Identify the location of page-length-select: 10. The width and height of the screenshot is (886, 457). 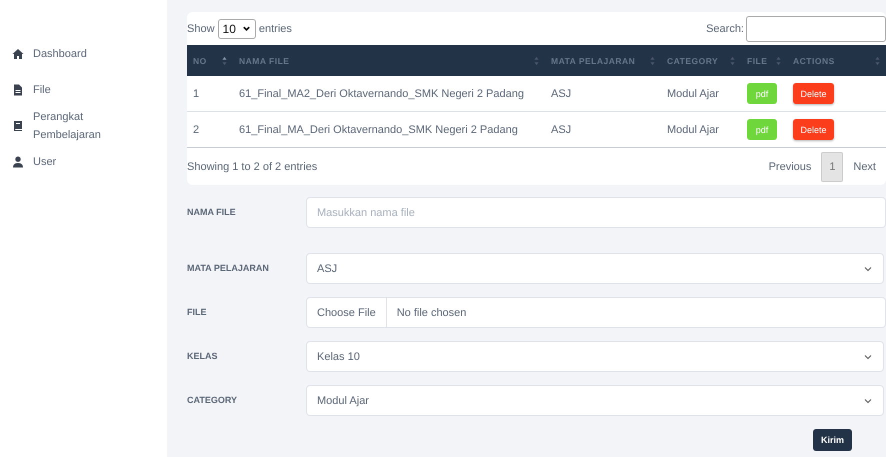
(237, 28).